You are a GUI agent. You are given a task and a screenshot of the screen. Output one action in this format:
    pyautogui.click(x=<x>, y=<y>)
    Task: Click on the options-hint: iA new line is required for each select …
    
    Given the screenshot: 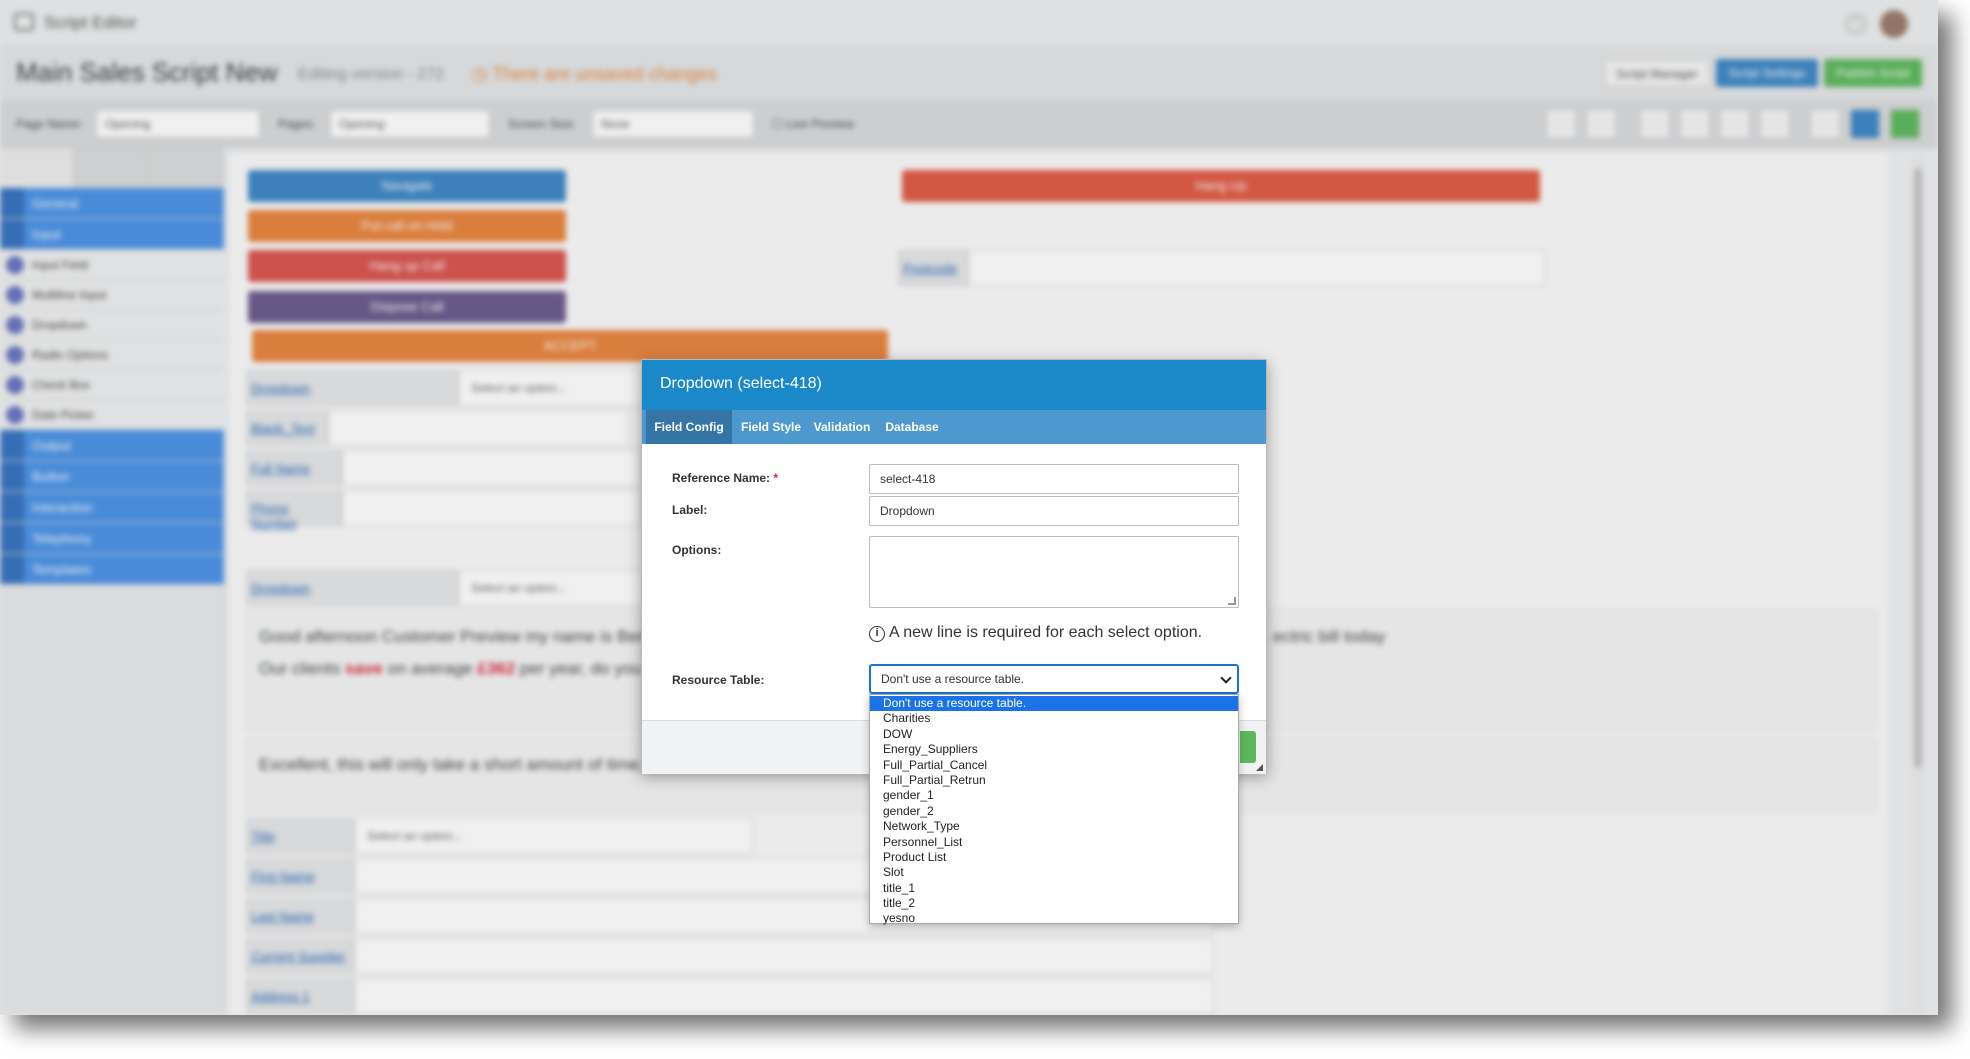 What is the action you would take?
    pyautogui.click(x=1035, y=633)
    